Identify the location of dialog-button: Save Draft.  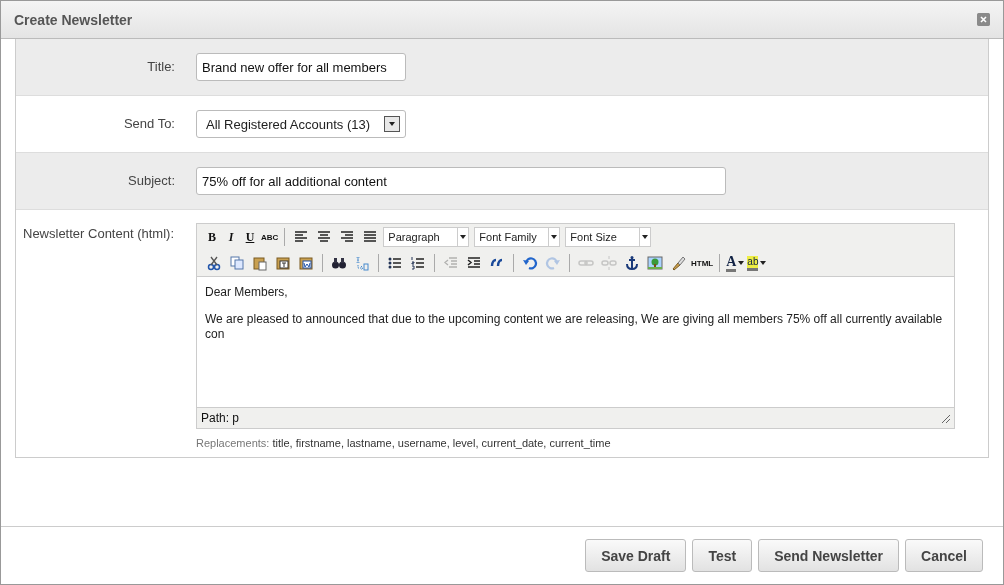
(636, 555).